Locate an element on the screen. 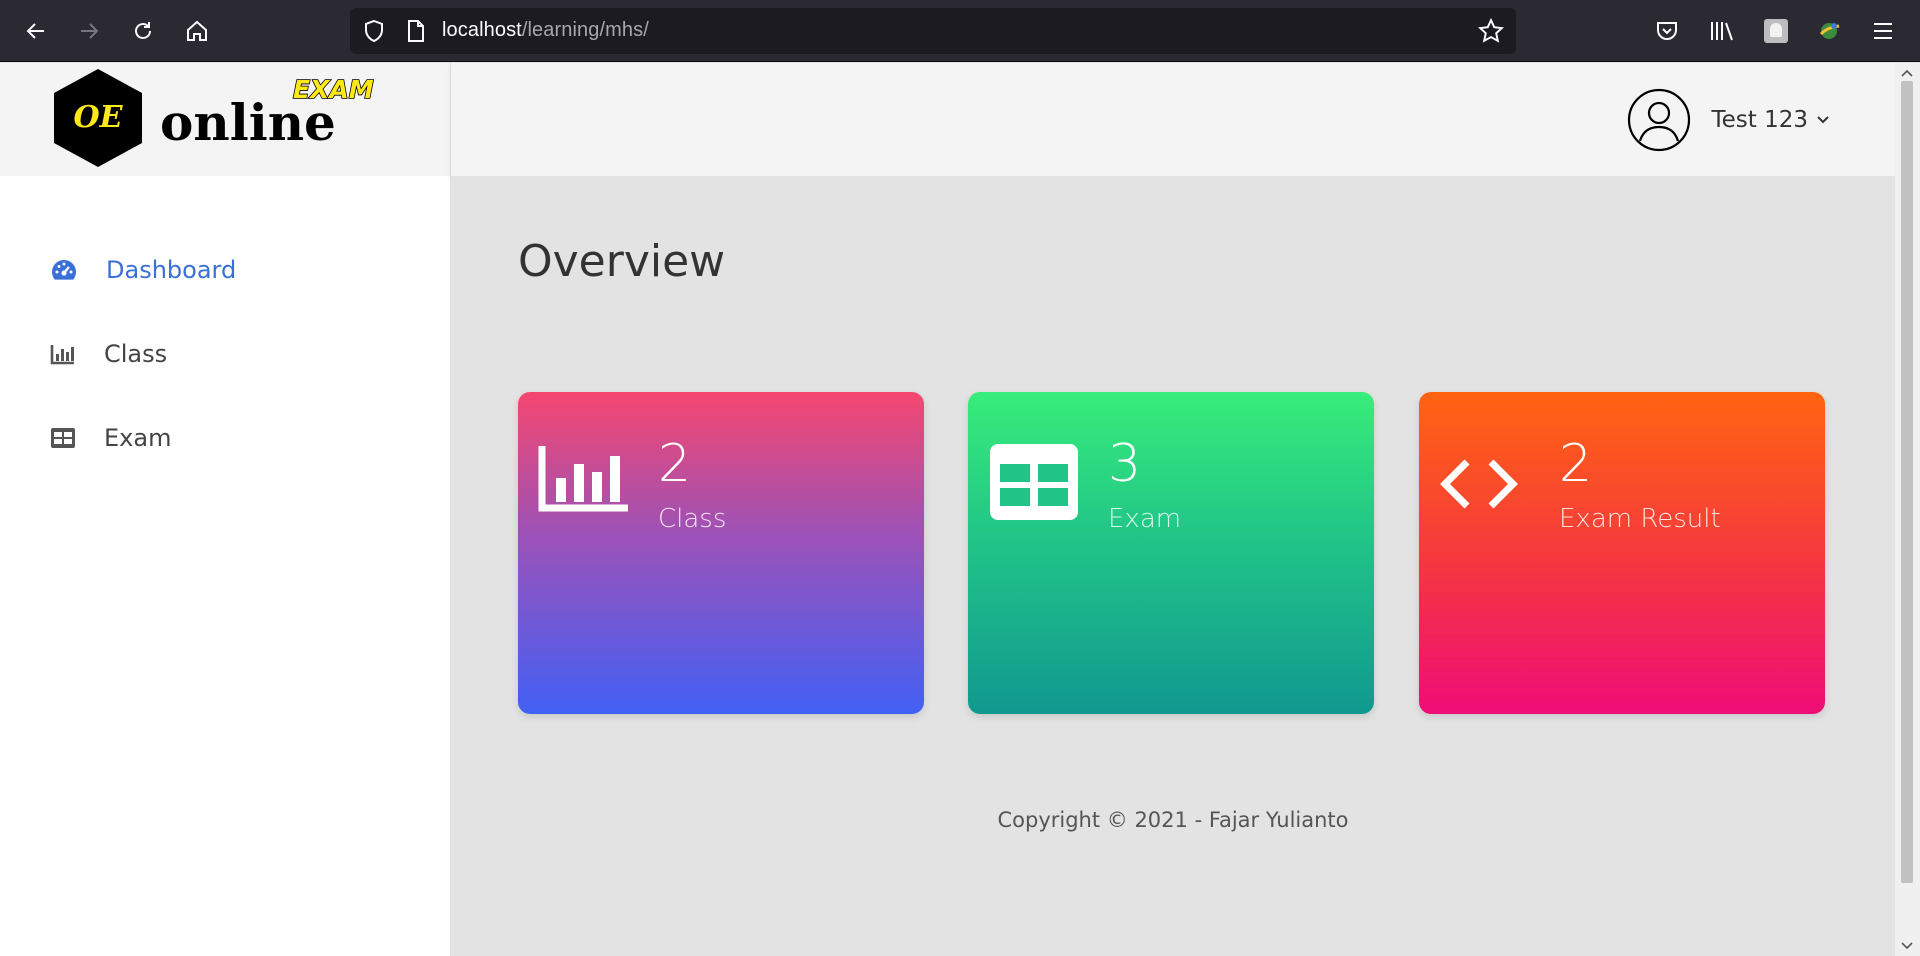  stat-card-class: 2 Class is located at coordinates (721, 553).